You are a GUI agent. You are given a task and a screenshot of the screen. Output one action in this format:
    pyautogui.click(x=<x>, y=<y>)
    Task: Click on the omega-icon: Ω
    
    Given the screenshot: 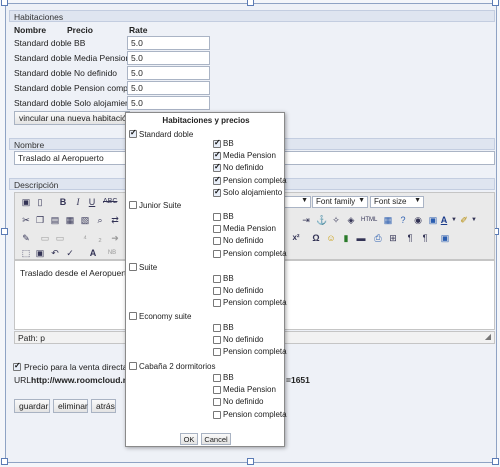 What is the action you would take?
    pyautogui.click(x=316, y=238)
    